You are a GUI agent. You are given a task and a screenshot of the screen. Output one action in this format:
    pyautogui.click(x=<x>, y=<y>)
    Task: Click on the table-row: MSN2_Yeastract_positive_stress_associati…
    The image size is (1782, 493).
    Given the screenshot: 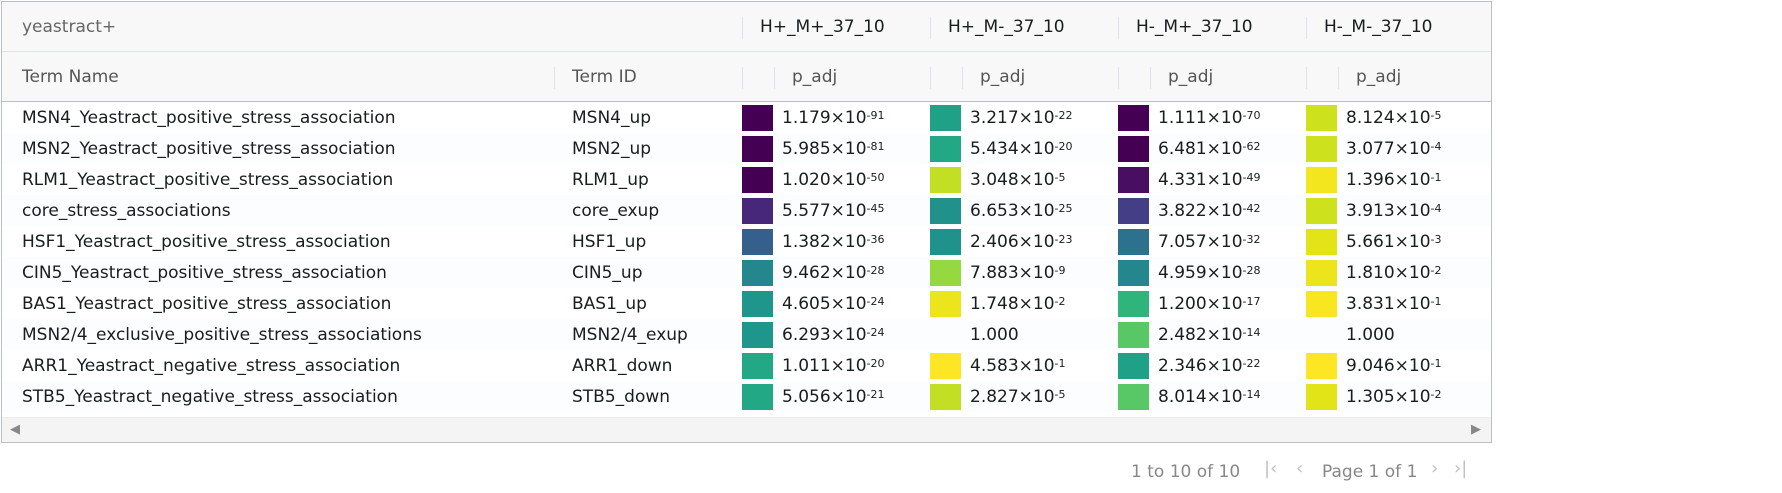 What is the action you would take?
    pyautogui.click(x=746, y=148)
    